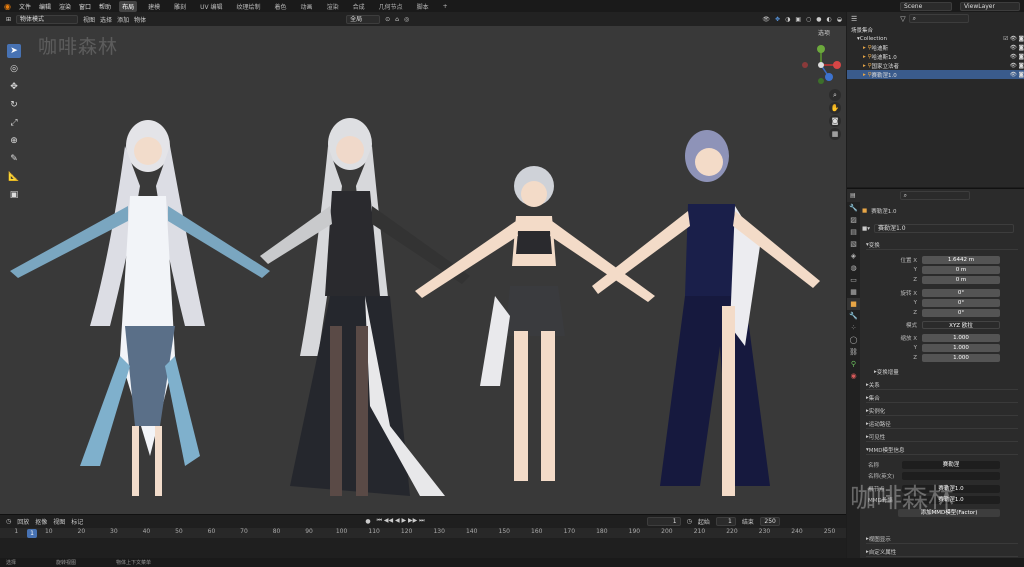 This screenshot has width=1024, height=567. What do you see at coordinates (65, 6) in the screenshot?
I see `menu-render: 渲染` at bounding box center [65, 6].